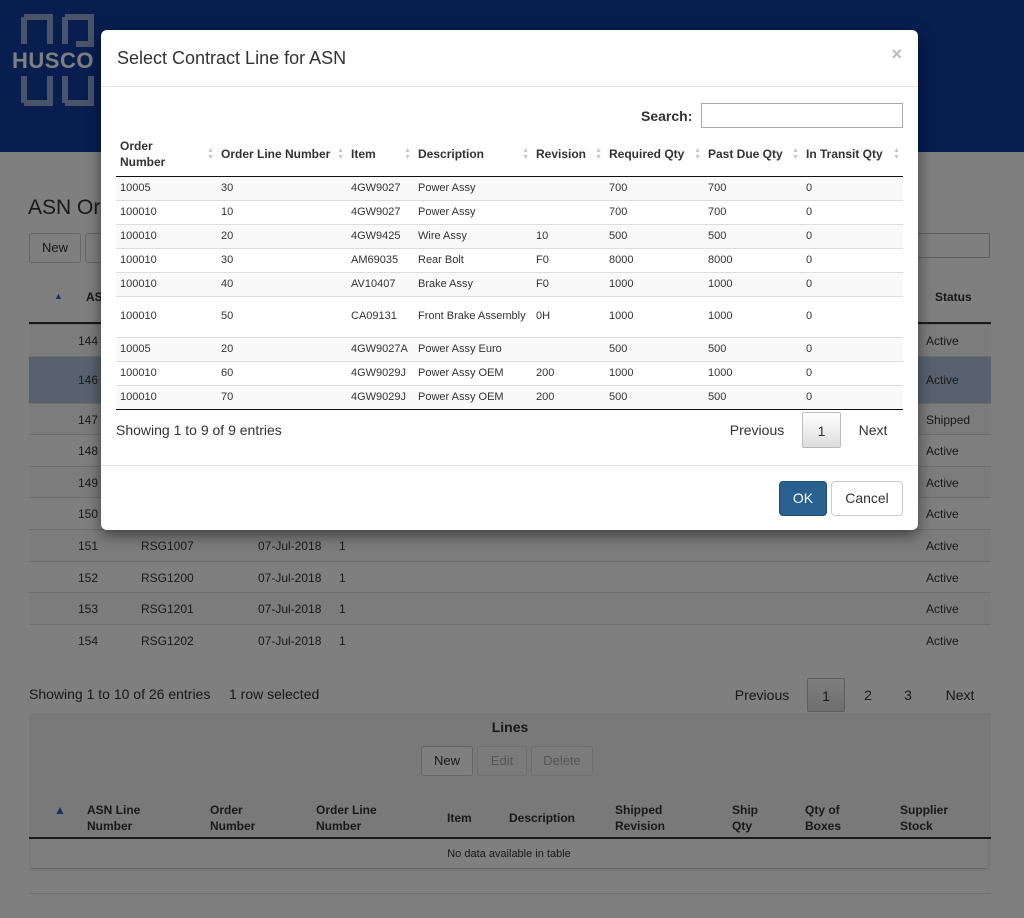 This screenshot has width=1024, height=918. What do you see at coordinates (803, 498) in the screenshot?
I see `ok-button: OK` at bounding box center [803, 498].